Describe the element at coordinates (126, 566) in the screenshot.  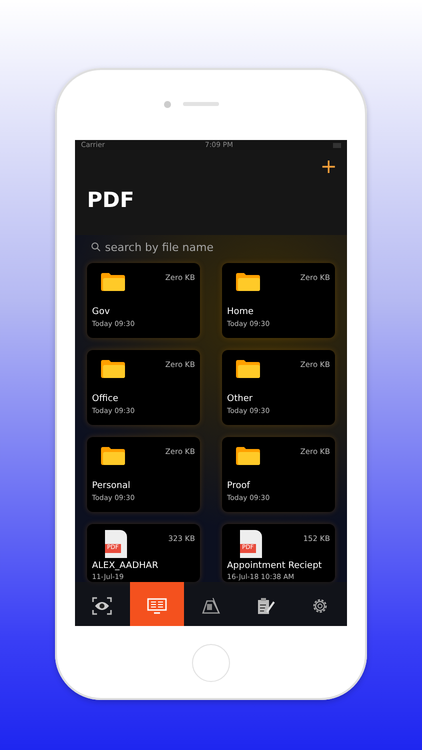
I see `file-name: ALEX_AADHAR` at that location.